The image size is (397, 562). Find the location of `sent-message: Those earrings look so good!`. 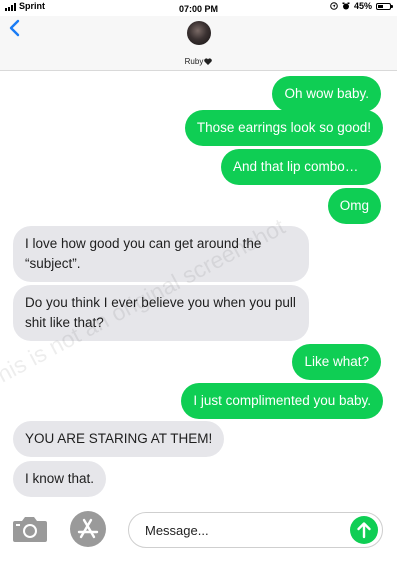

sent-message: Those earrings look so good! is located at coordinates (283, 128).